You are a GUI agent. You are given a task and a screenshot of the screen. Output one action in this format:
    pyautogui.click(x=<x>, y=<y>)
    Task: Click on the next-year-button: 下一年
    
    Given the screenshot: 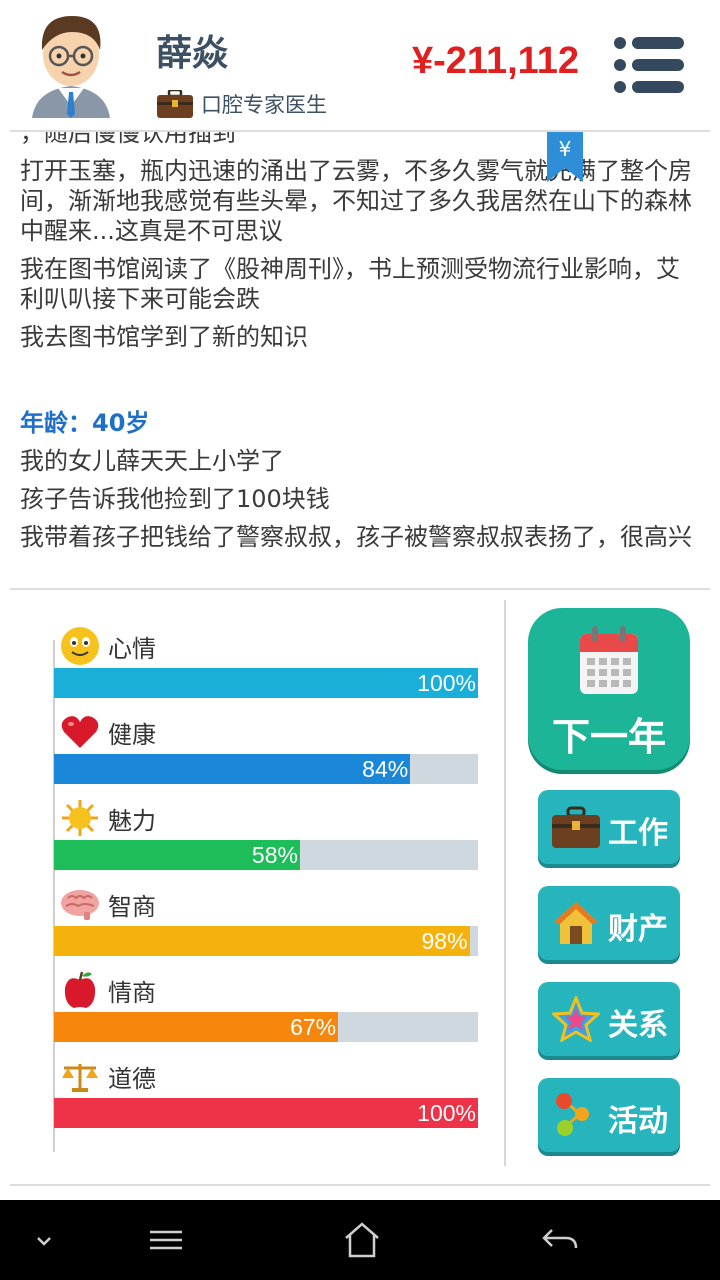 What is the action you would take?
    pyautogui.click(x=609, y=689)
    